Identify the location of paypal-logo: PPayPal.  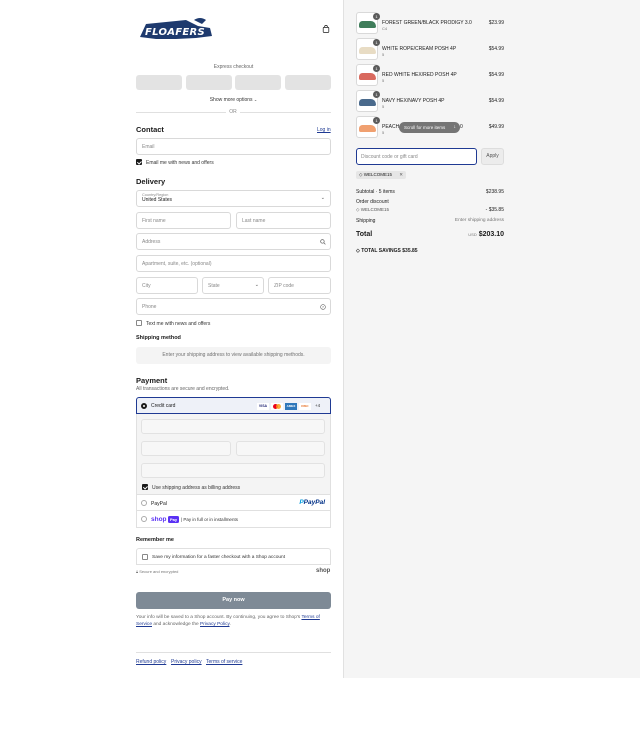
(312, 502).